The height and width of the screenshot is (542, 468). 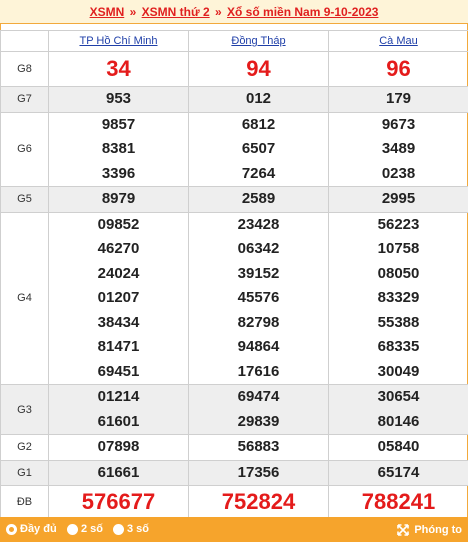 I want to click on prize-number: 17356, so click(x=258, y=472).